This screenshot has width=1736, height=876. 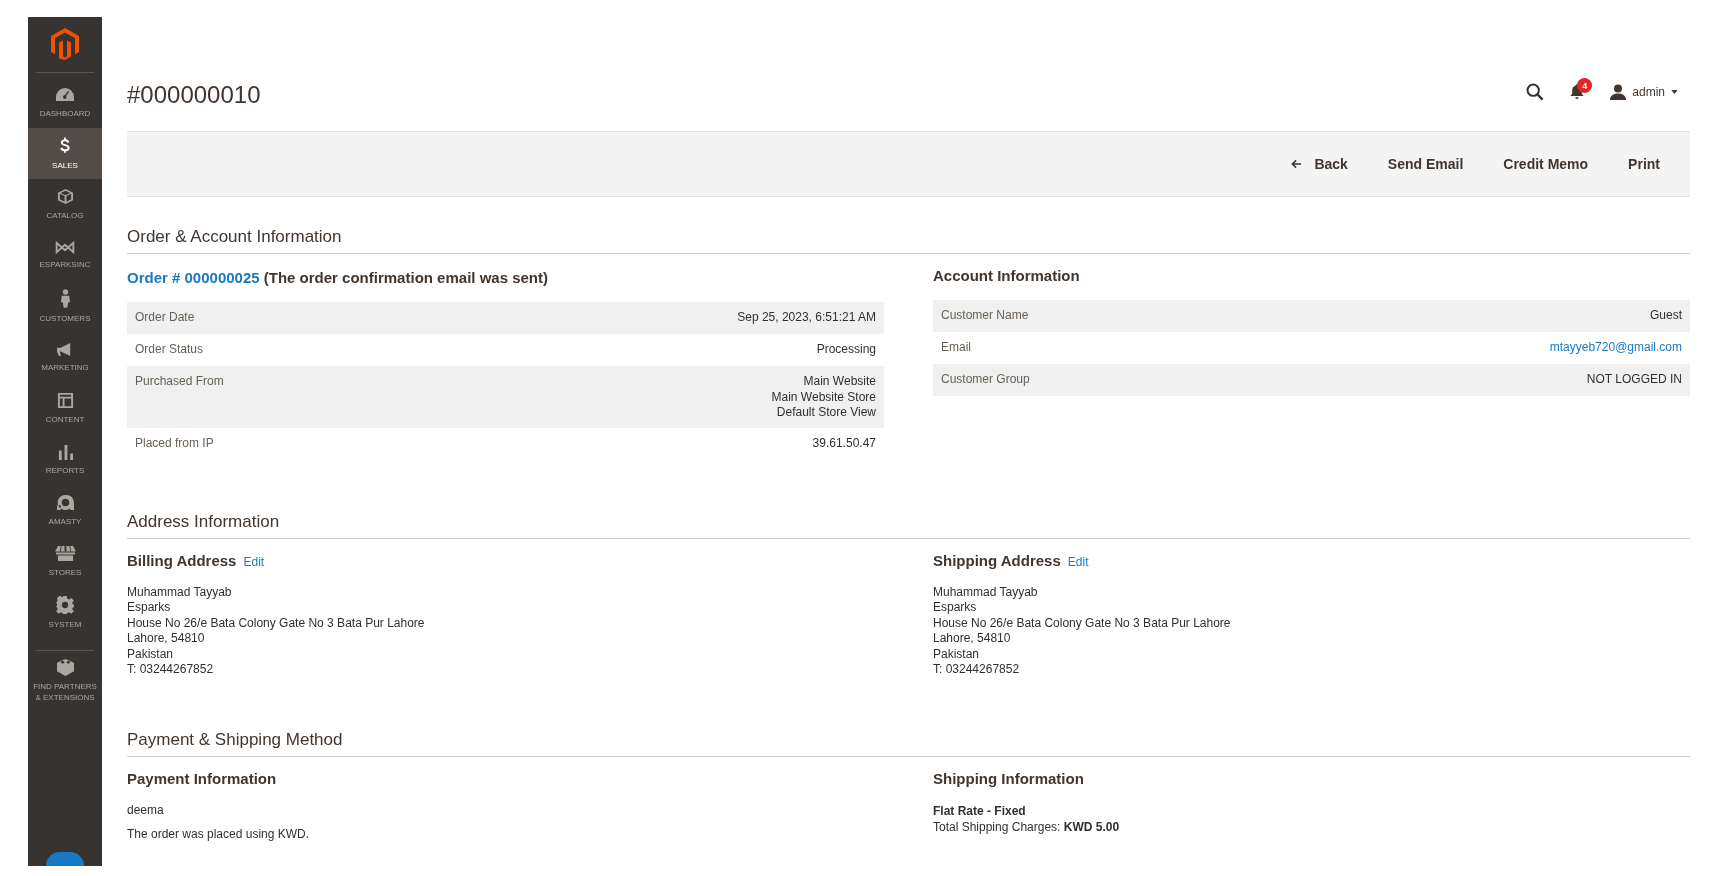 I want to click on user-menu: admin, so click(x=1644, y=92).